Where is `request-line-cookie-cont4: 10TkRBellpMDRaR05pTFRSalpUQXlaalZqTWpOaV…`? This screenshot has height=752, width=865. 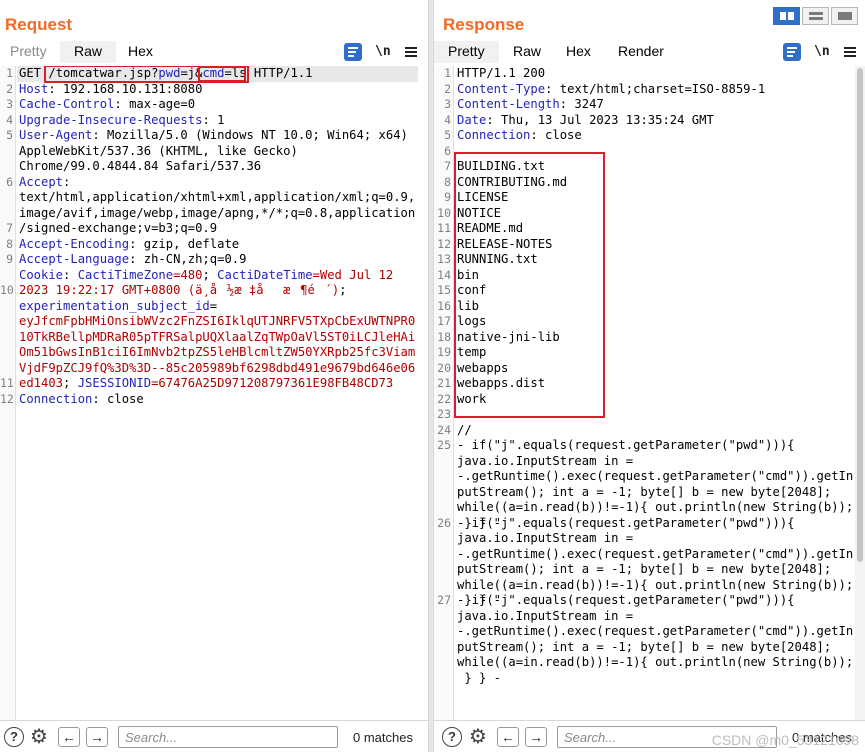 request-line-cookie-cont4: 10TkRBellpMDRaR05pTFRSalpUQXlaalZqTWpOaV… is located at coordinates (217, 336).